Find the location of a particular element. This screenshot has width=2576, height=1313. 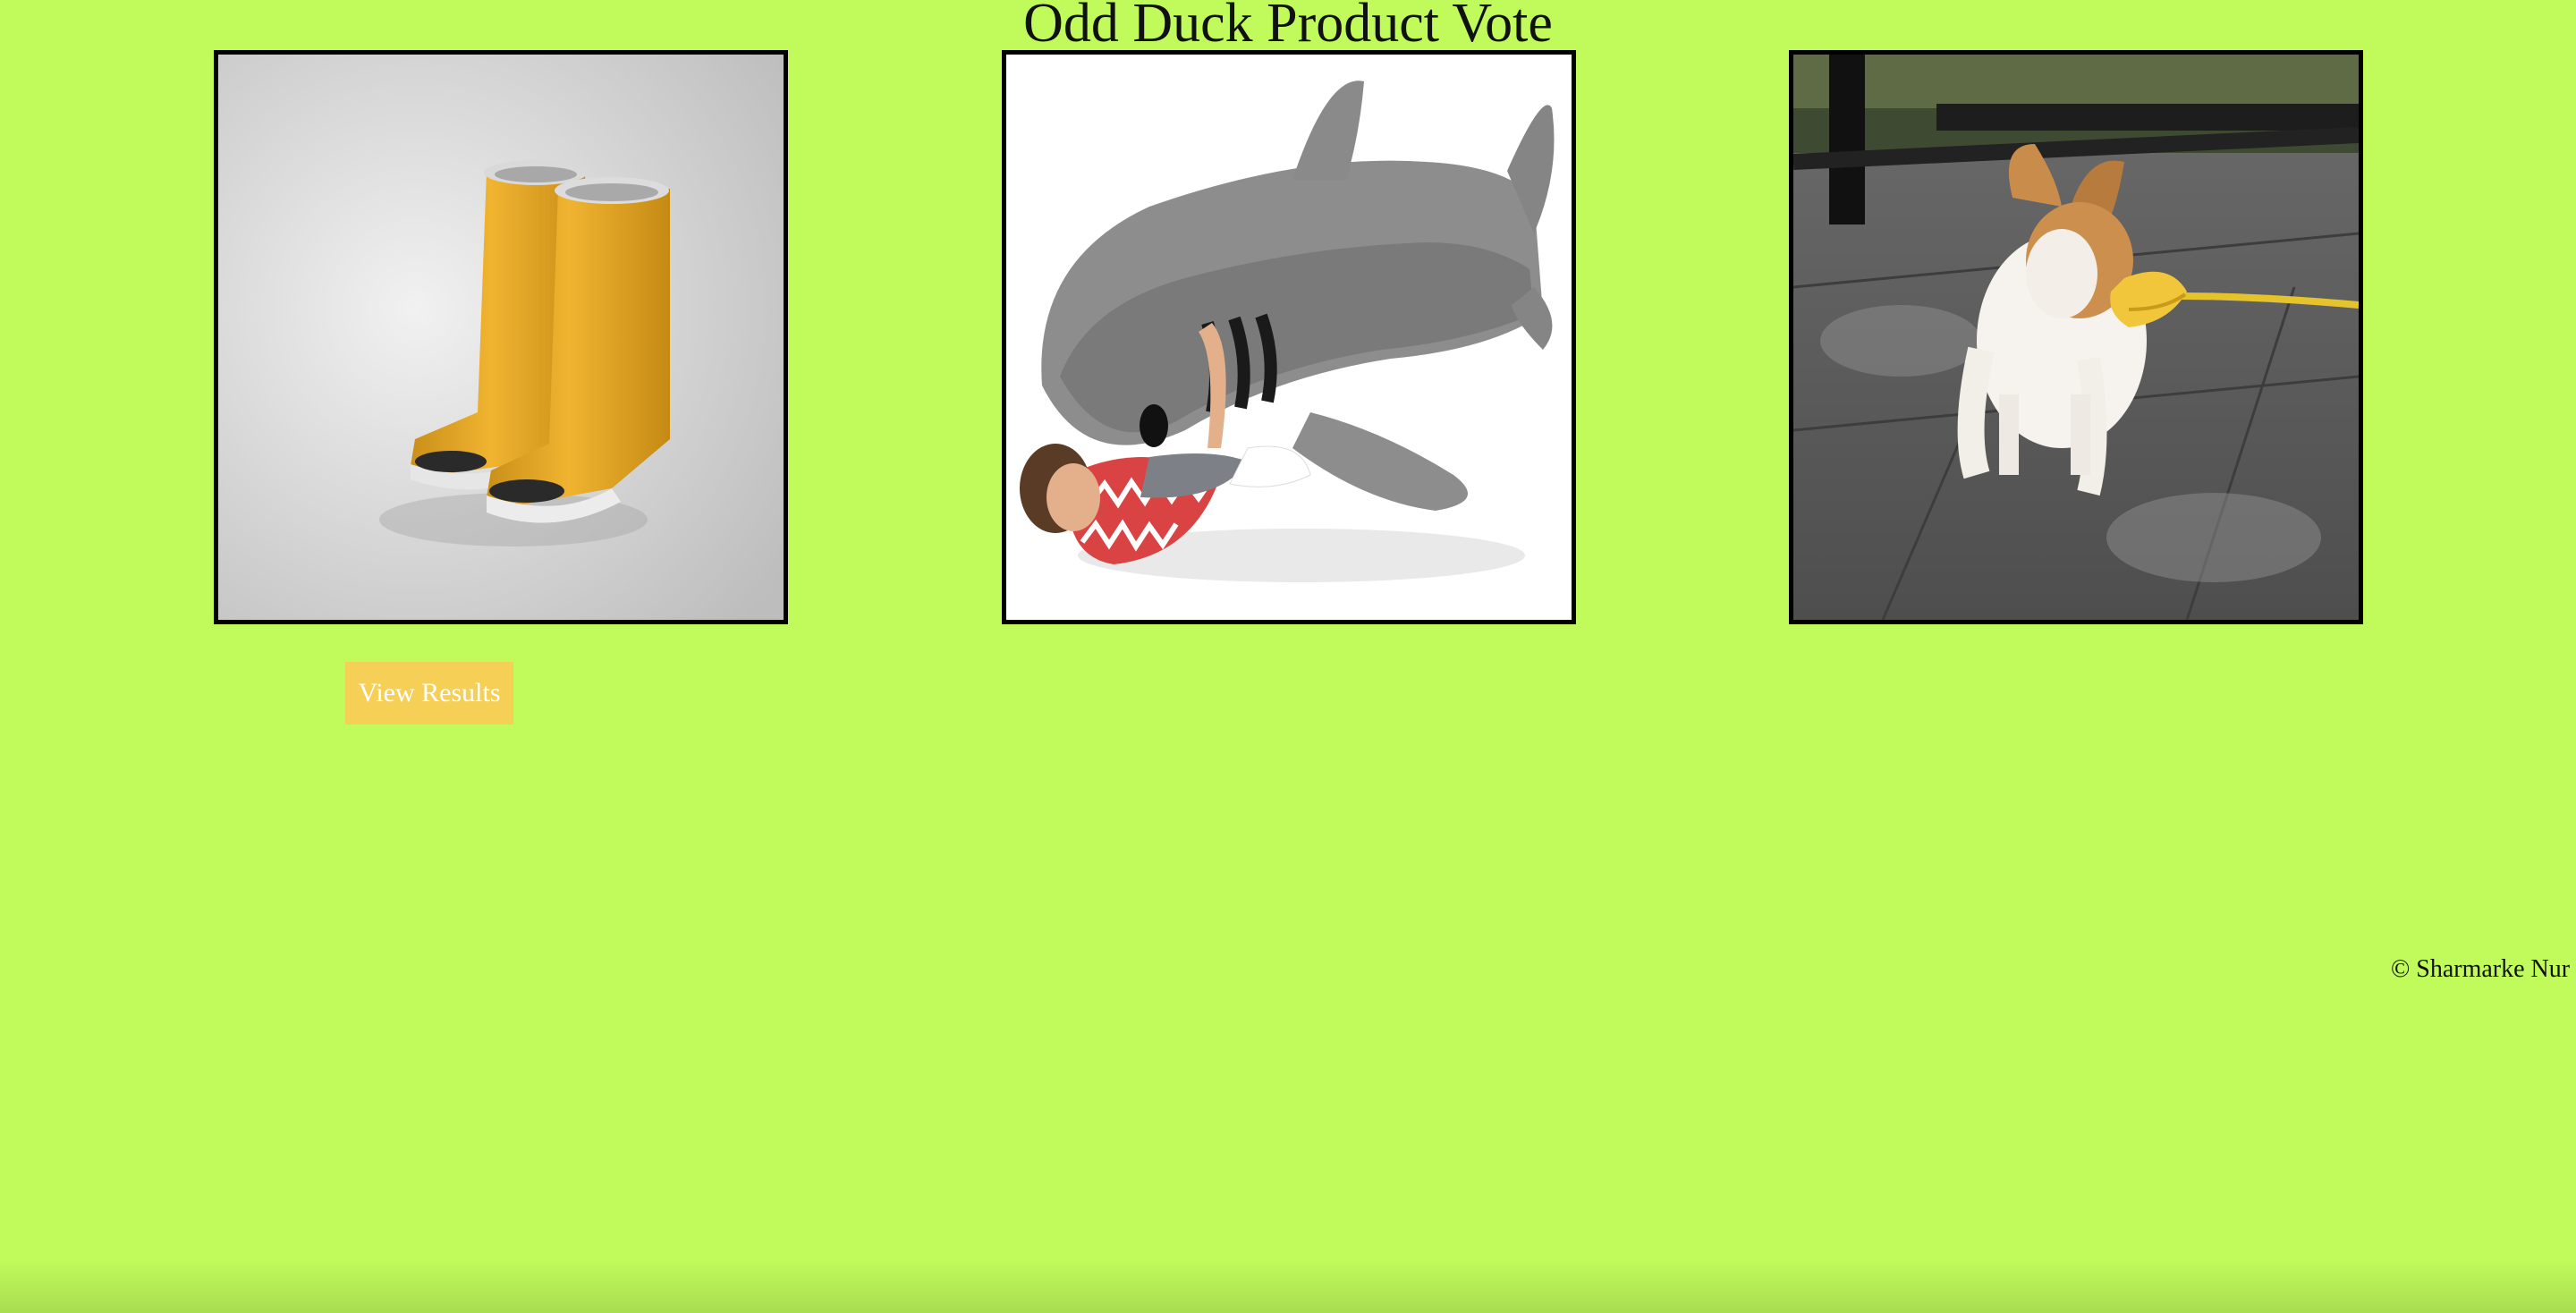

product-image-shark is located at coordinates (1289, 337).